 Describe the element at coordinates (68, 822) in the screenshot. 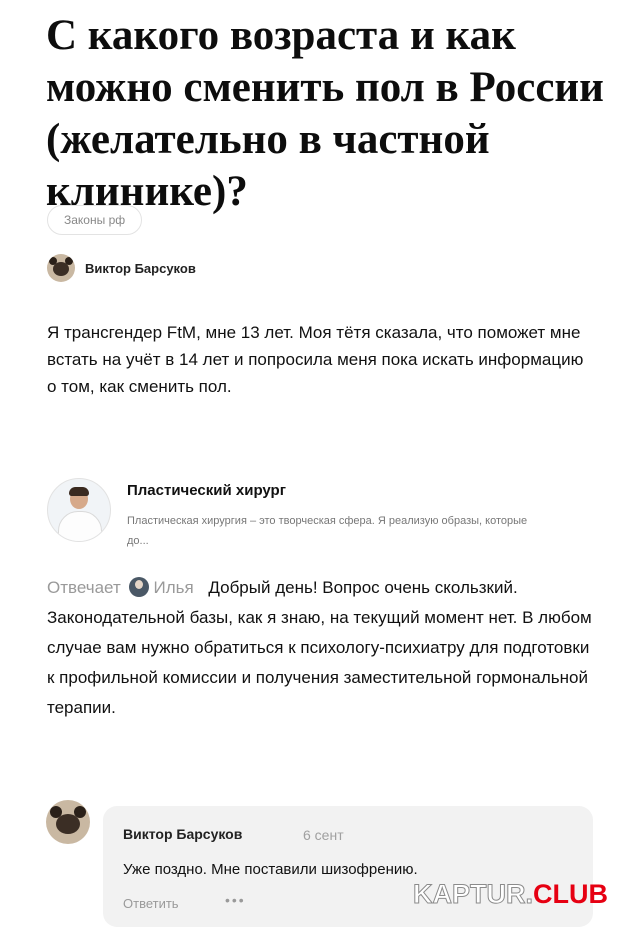

I see `comment-avatar` at that location.